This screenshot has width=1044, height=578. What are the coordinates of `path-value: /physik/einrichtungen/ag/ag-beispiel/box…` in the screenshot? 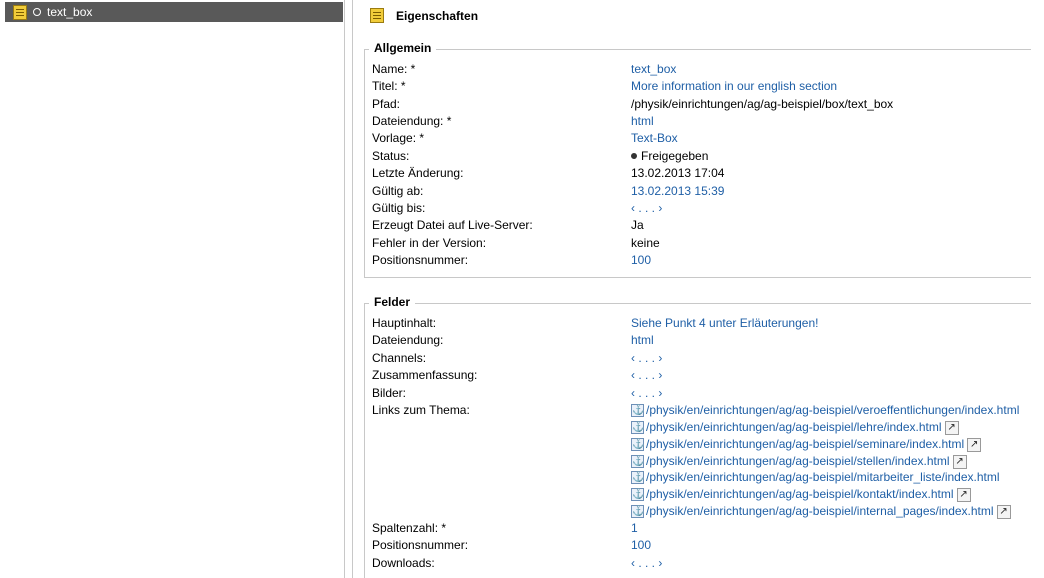 It's located at (762, 104).